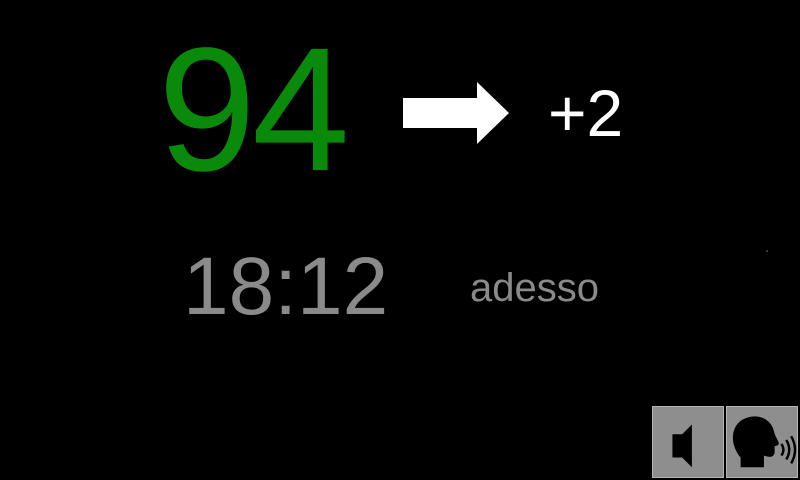  I want to click on mute-button, so click(688, 442).